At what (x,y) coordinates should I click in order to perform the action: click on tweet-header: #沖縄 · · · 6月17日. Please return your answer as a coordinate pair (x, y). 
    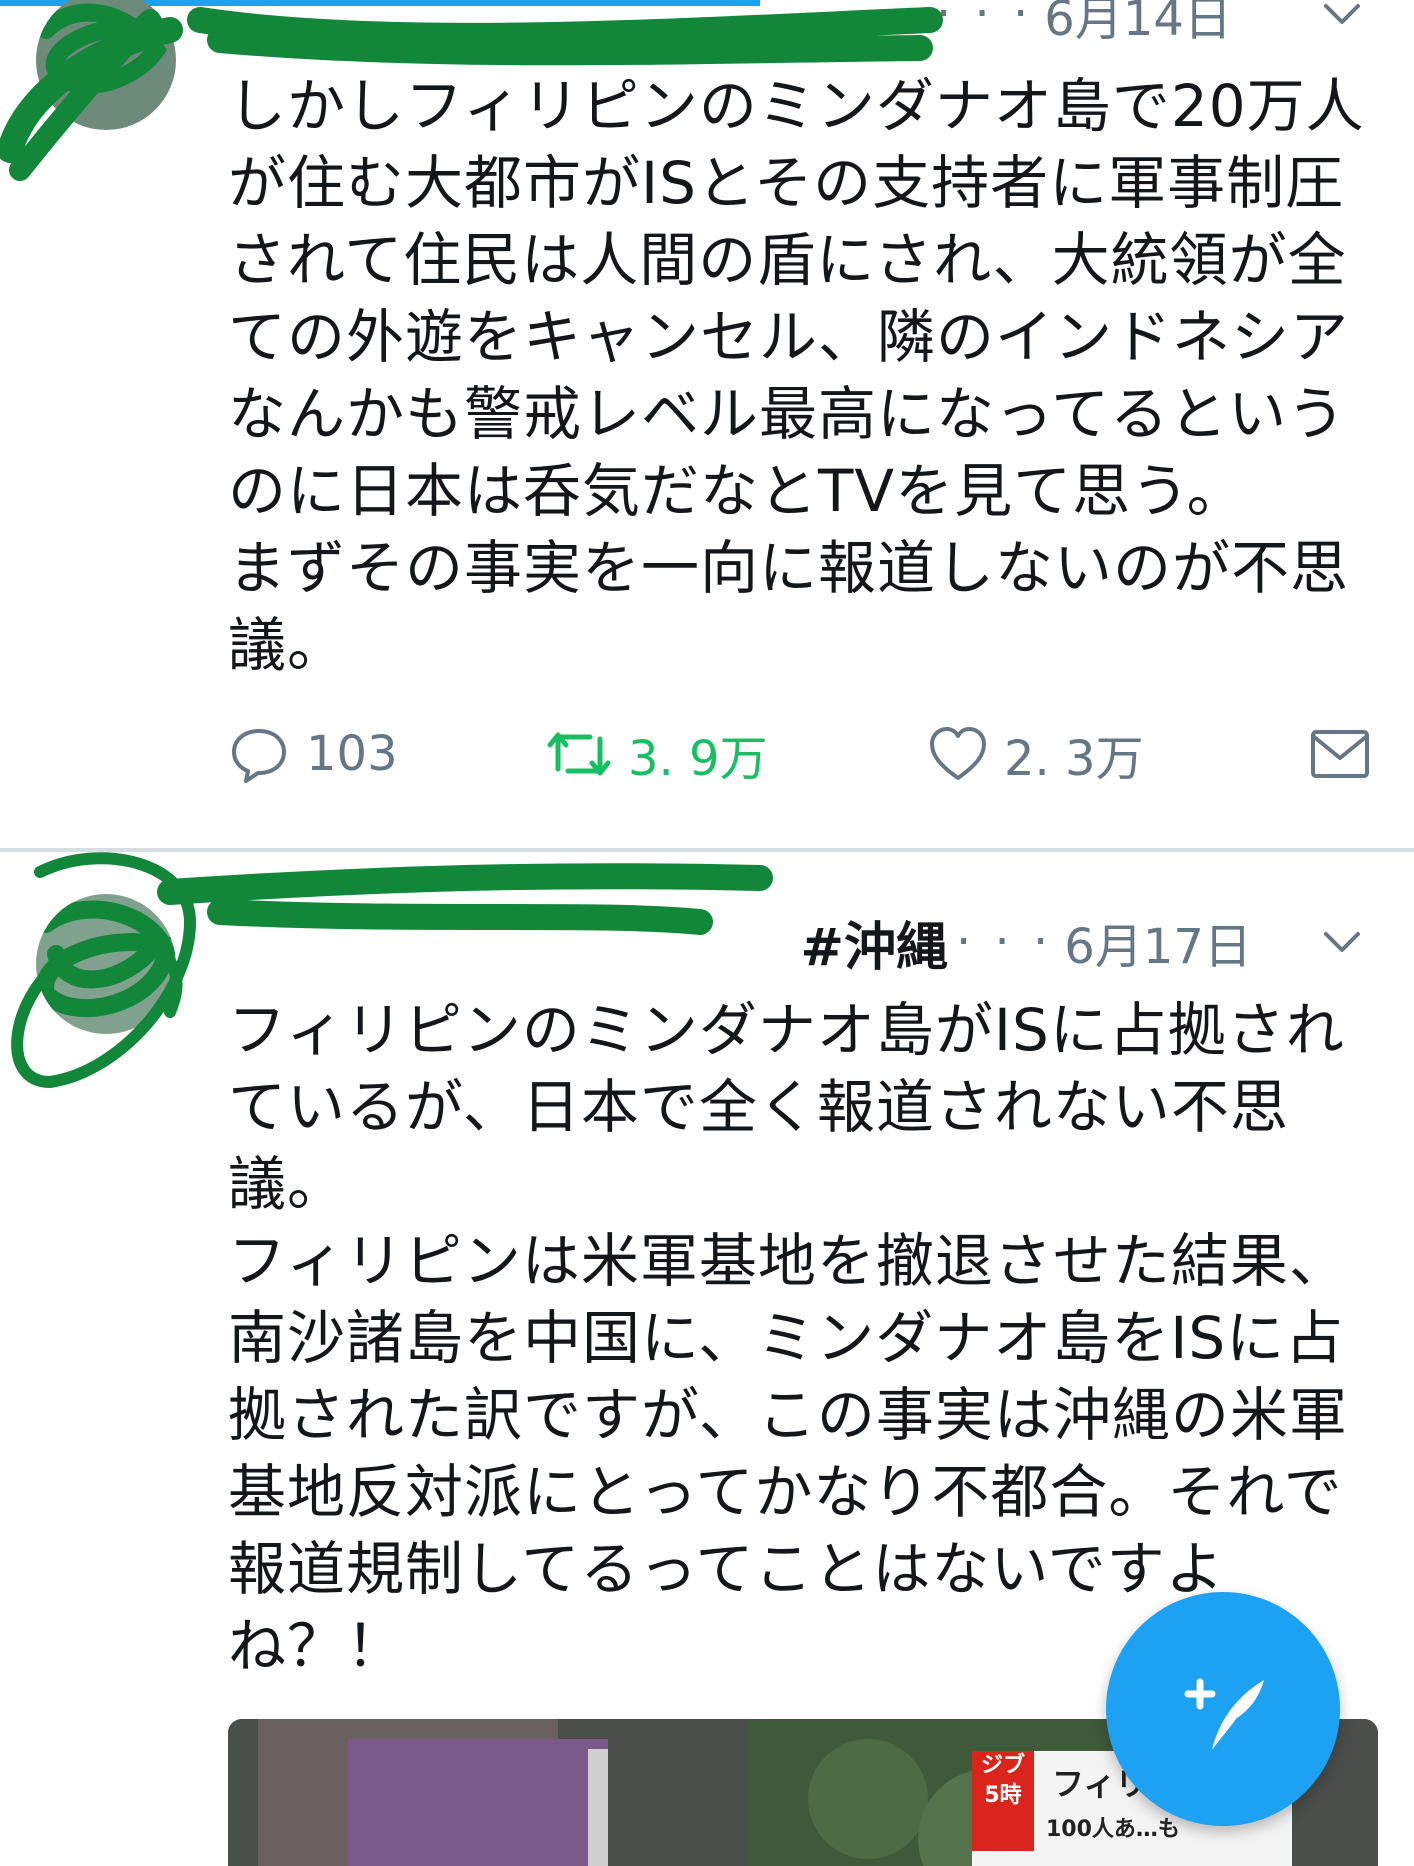
    Looking at the image, I should click on (801, 945).